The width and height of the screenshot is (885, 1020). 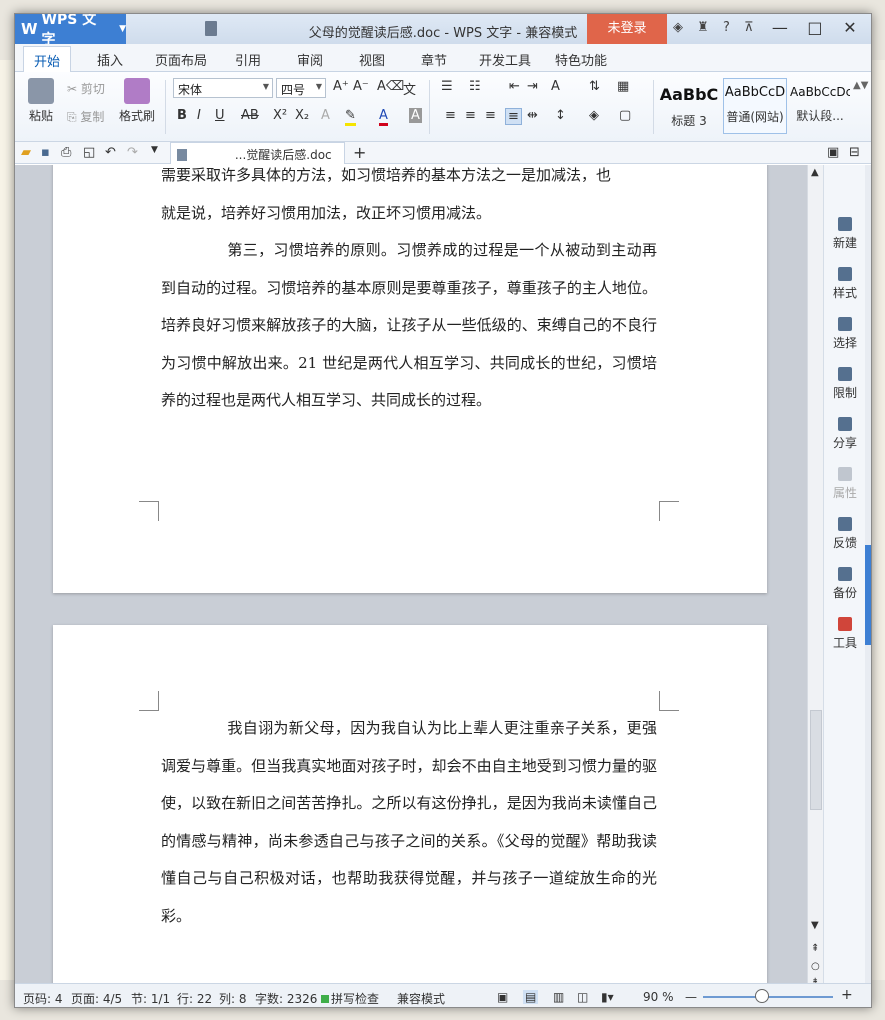 What do you see at coordinates (581, 59) in the screenshot?
I see `tab-special: 特色功能` at bounding box center [581, 59].